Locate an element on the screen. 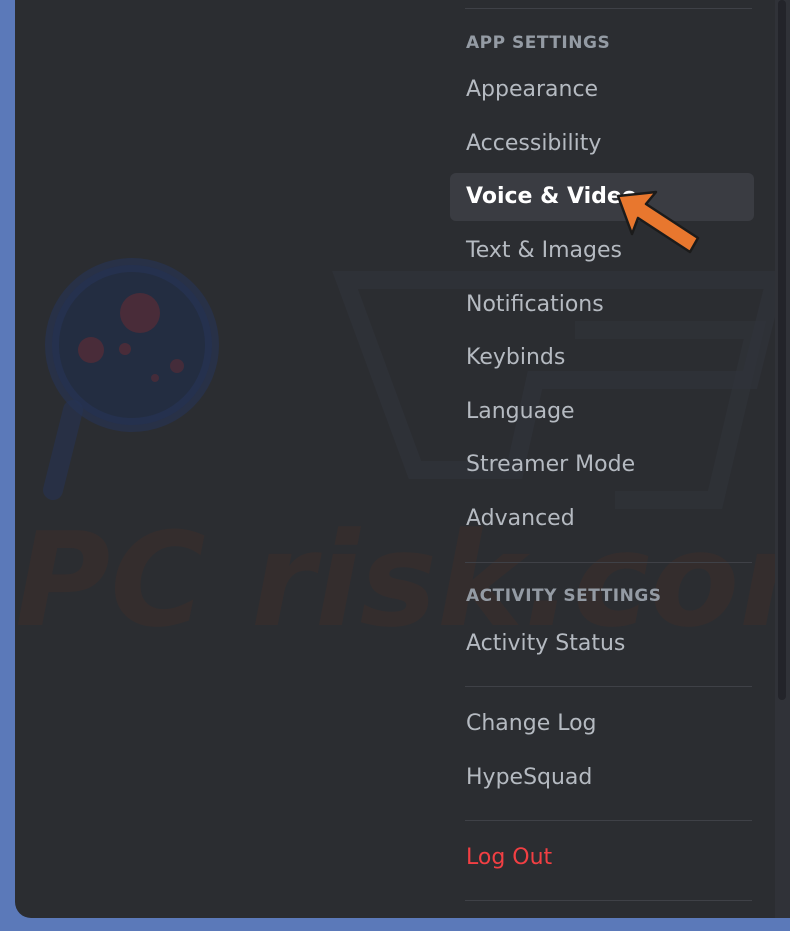  nav-item-activity-status: Activity Status is located at coordinates (602, 644).